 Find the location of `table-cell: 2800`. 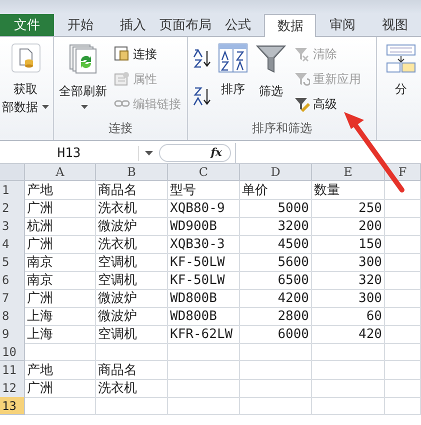

table-cell: 2800 is located at coordinates (276, 316).